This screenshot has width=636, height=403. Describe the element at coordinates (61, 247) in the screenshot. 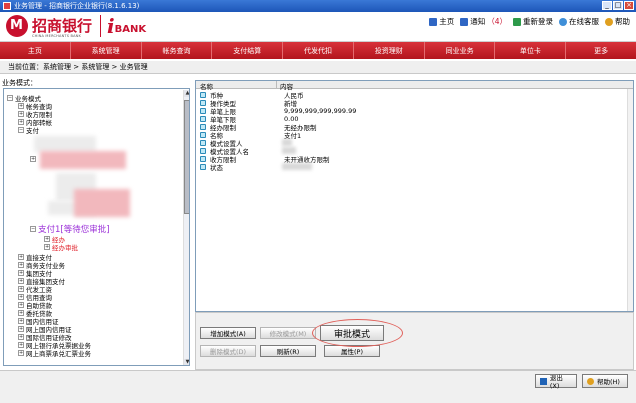

I see `tree-item: + 经办审批` at that location.